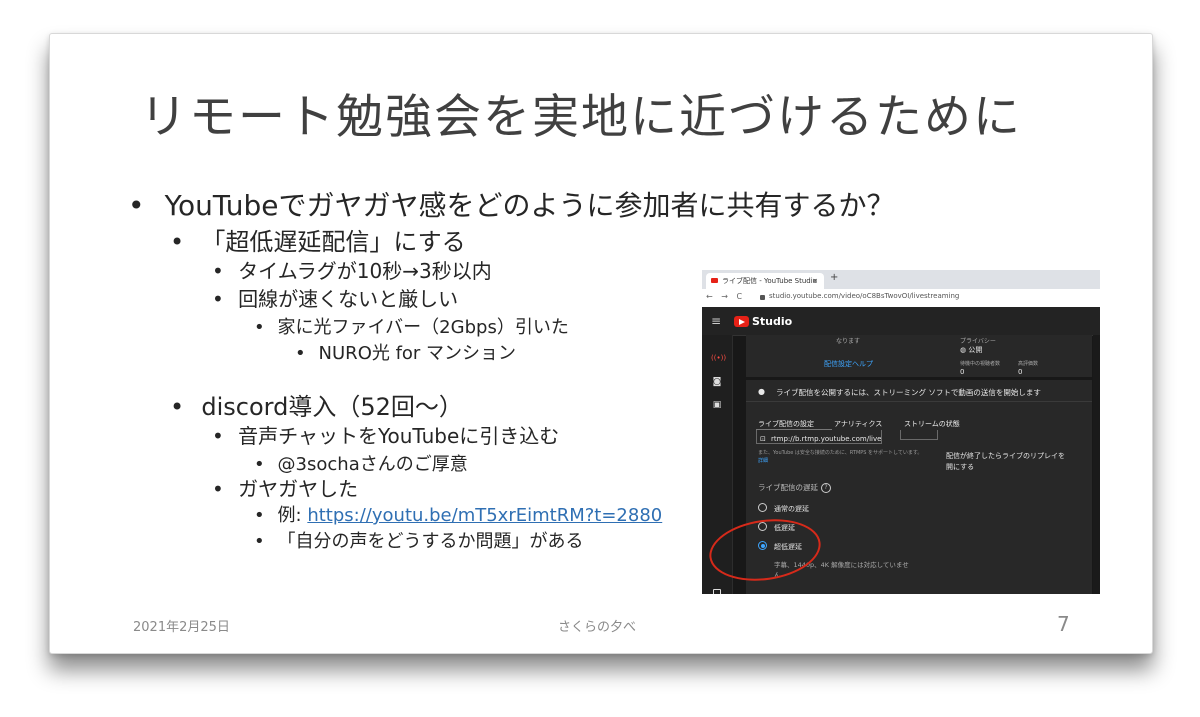 The image size is (1200, 717). Describe the element at coordinates (484, 515) in the screenshot. I see `example-link: https://youtu.be/mT5xrEimtRM?t=2880` at that location.